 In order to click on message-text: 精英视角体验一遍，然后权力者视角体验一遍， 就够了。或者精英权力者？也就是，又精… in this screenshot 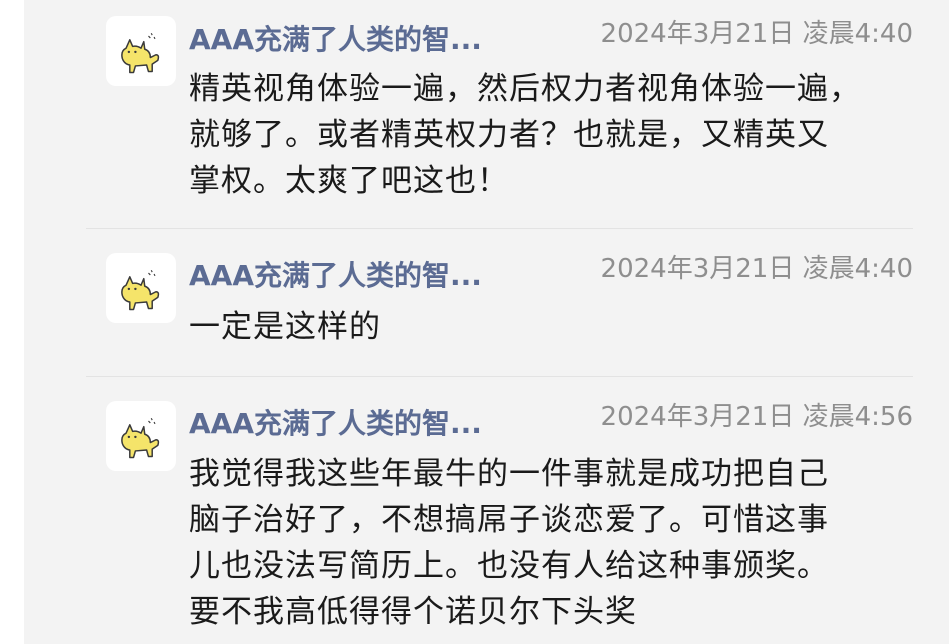, I will do `click(525, 135)`.